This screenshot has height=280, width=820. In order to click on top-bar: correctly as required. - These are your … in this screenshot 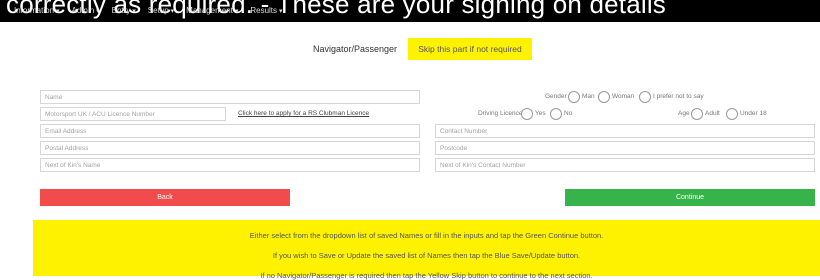, I will do `click(410, 11)`.